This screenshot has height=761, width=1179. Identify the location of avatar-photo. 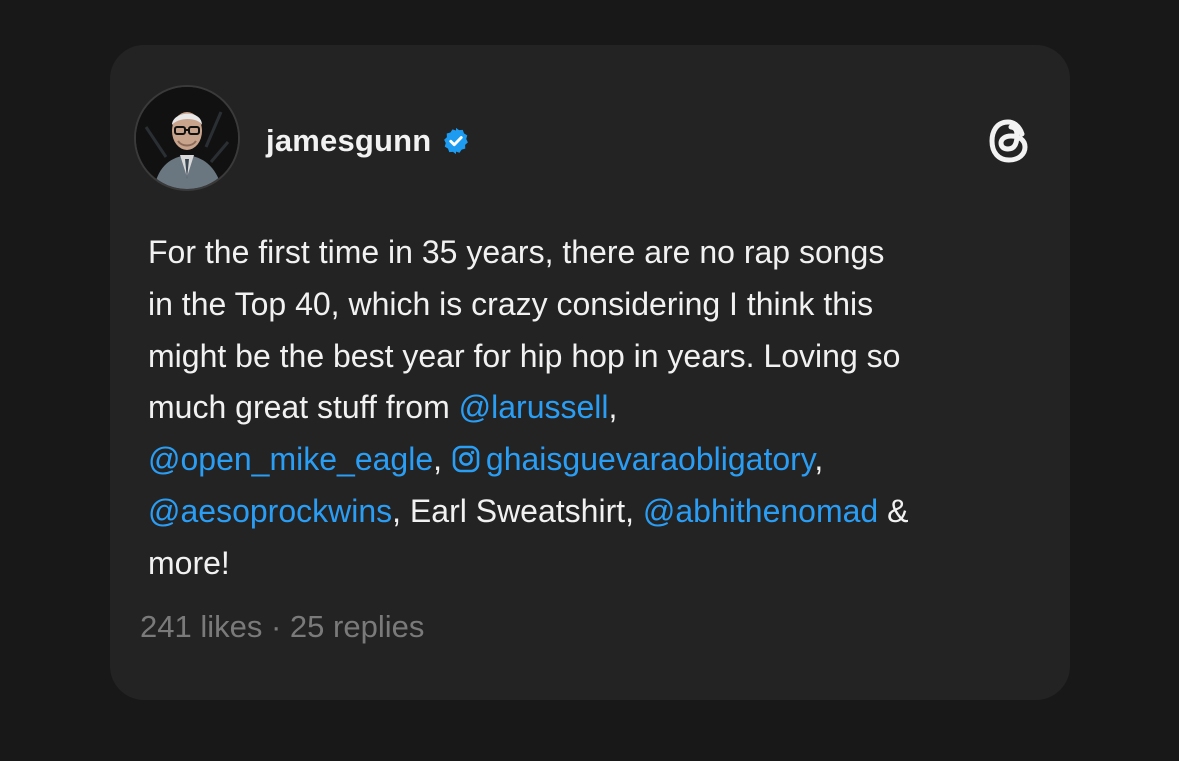
(187, 138).